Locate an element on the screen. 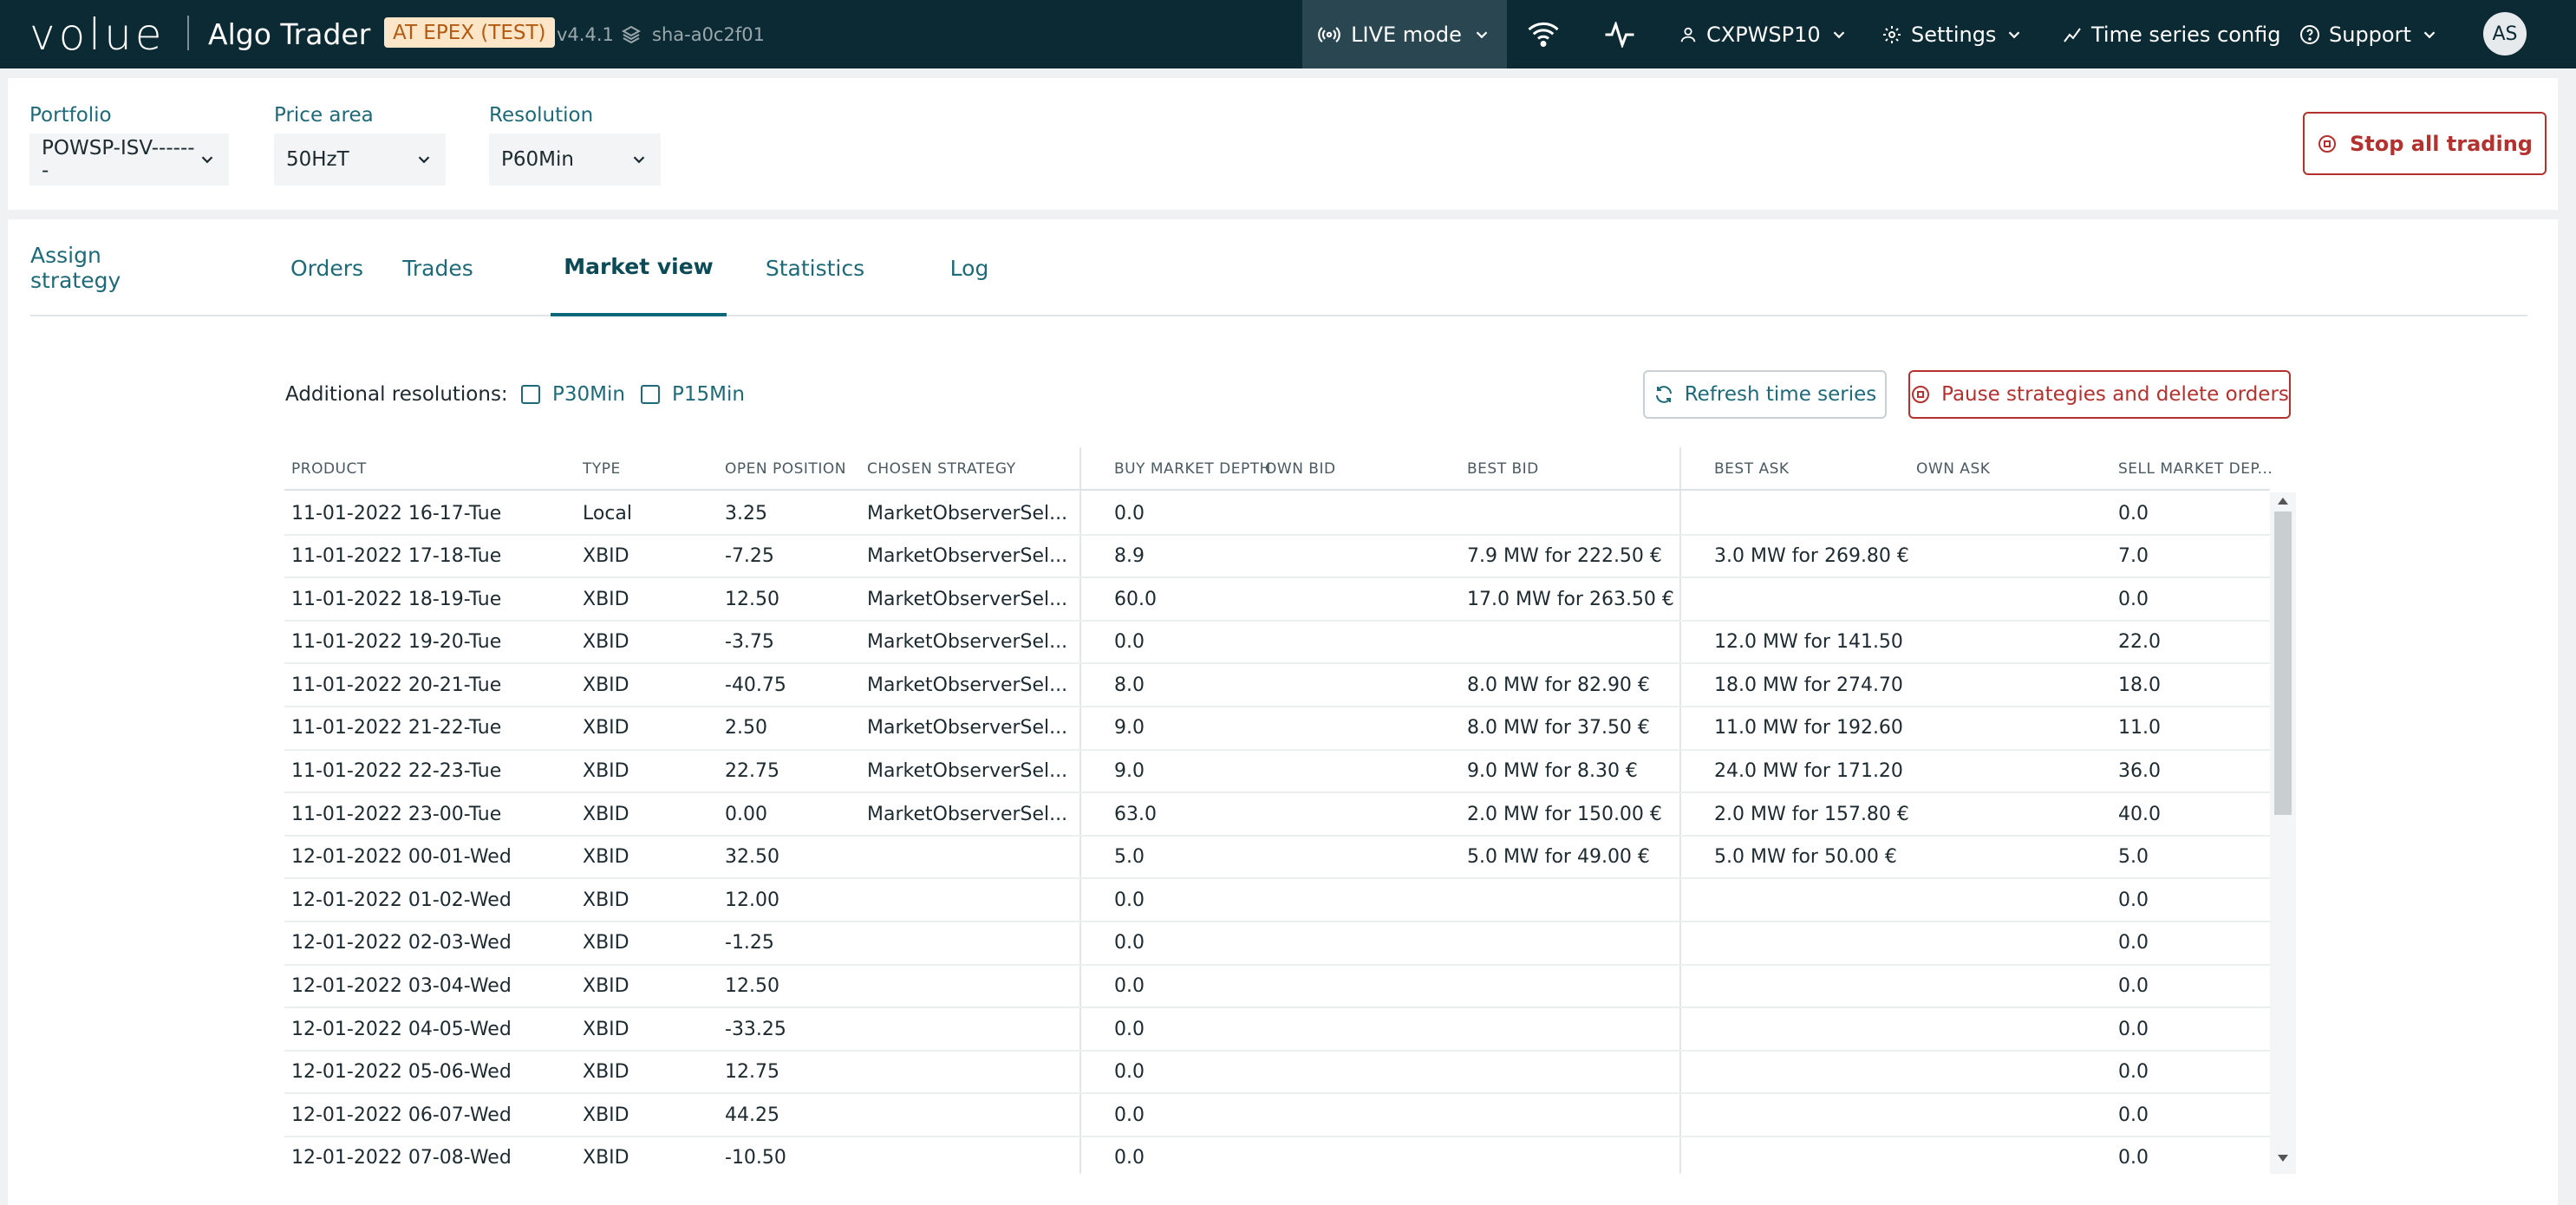 The image size is (2576, 1205). scroll-down-icon is located at coordinates (2283, 1158).